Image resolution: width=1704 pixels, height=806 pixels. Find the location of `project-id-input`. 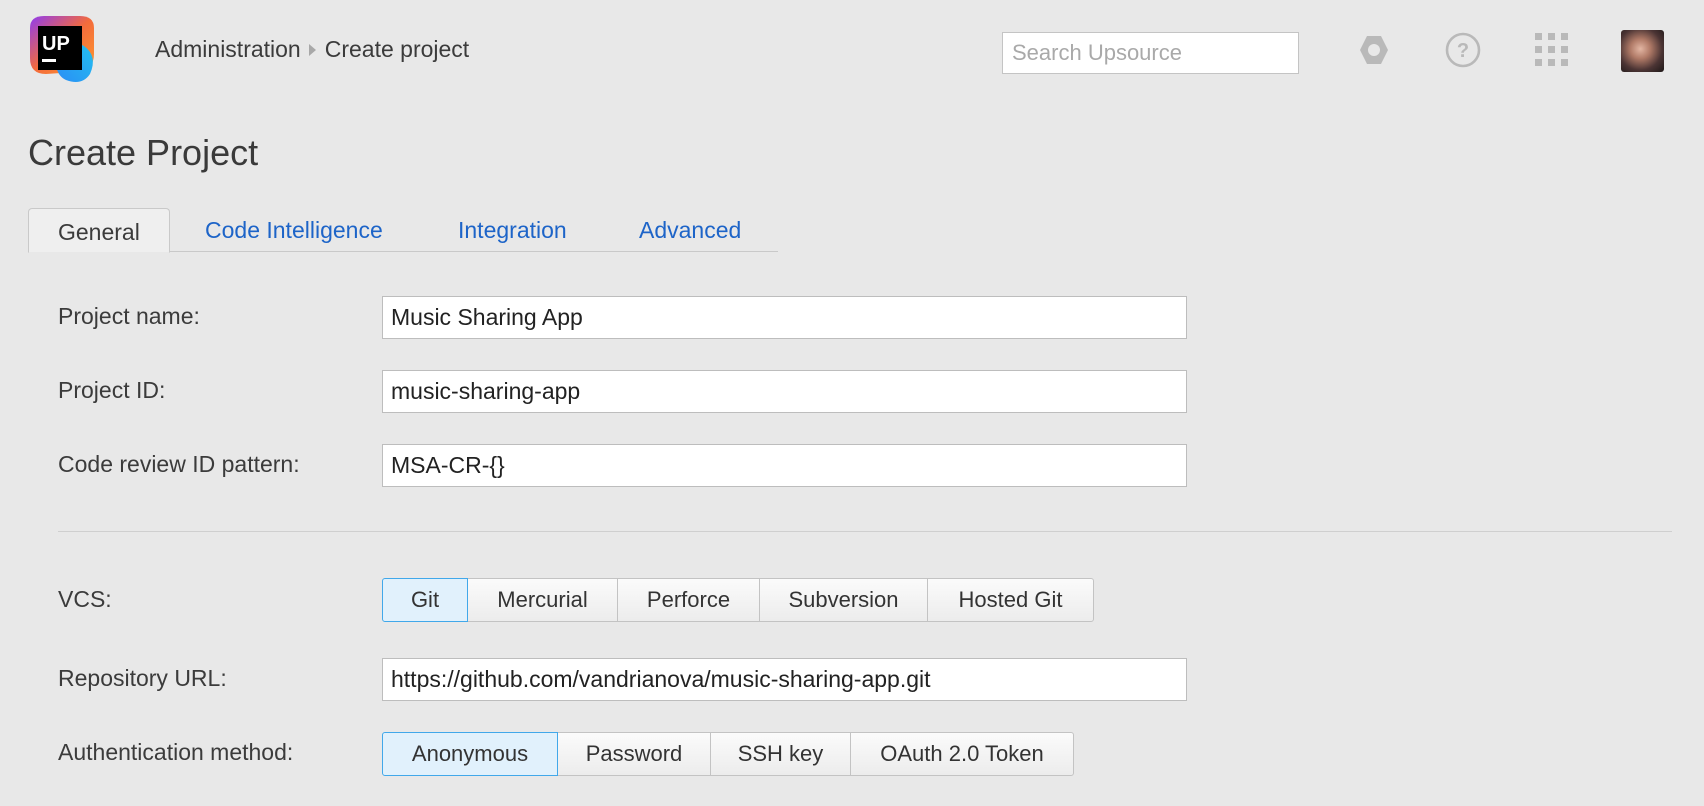

project-id-input is located at coordinates (784, 391).